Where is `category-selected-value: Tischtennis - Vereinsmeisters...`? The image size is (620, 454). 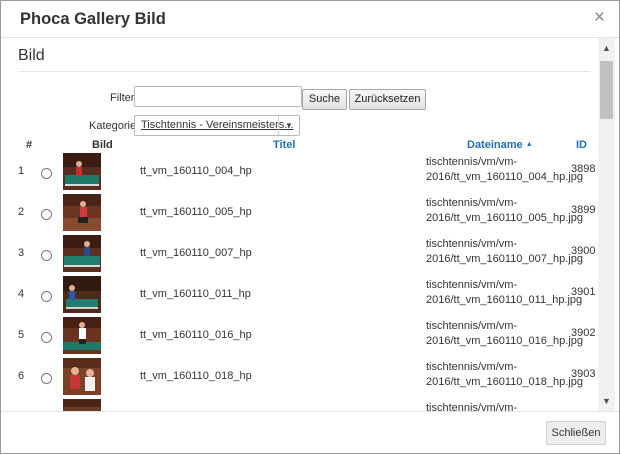
category-selected-value: Tischtennis - Vereinsmeisters... is located at coordinates (217, 125).